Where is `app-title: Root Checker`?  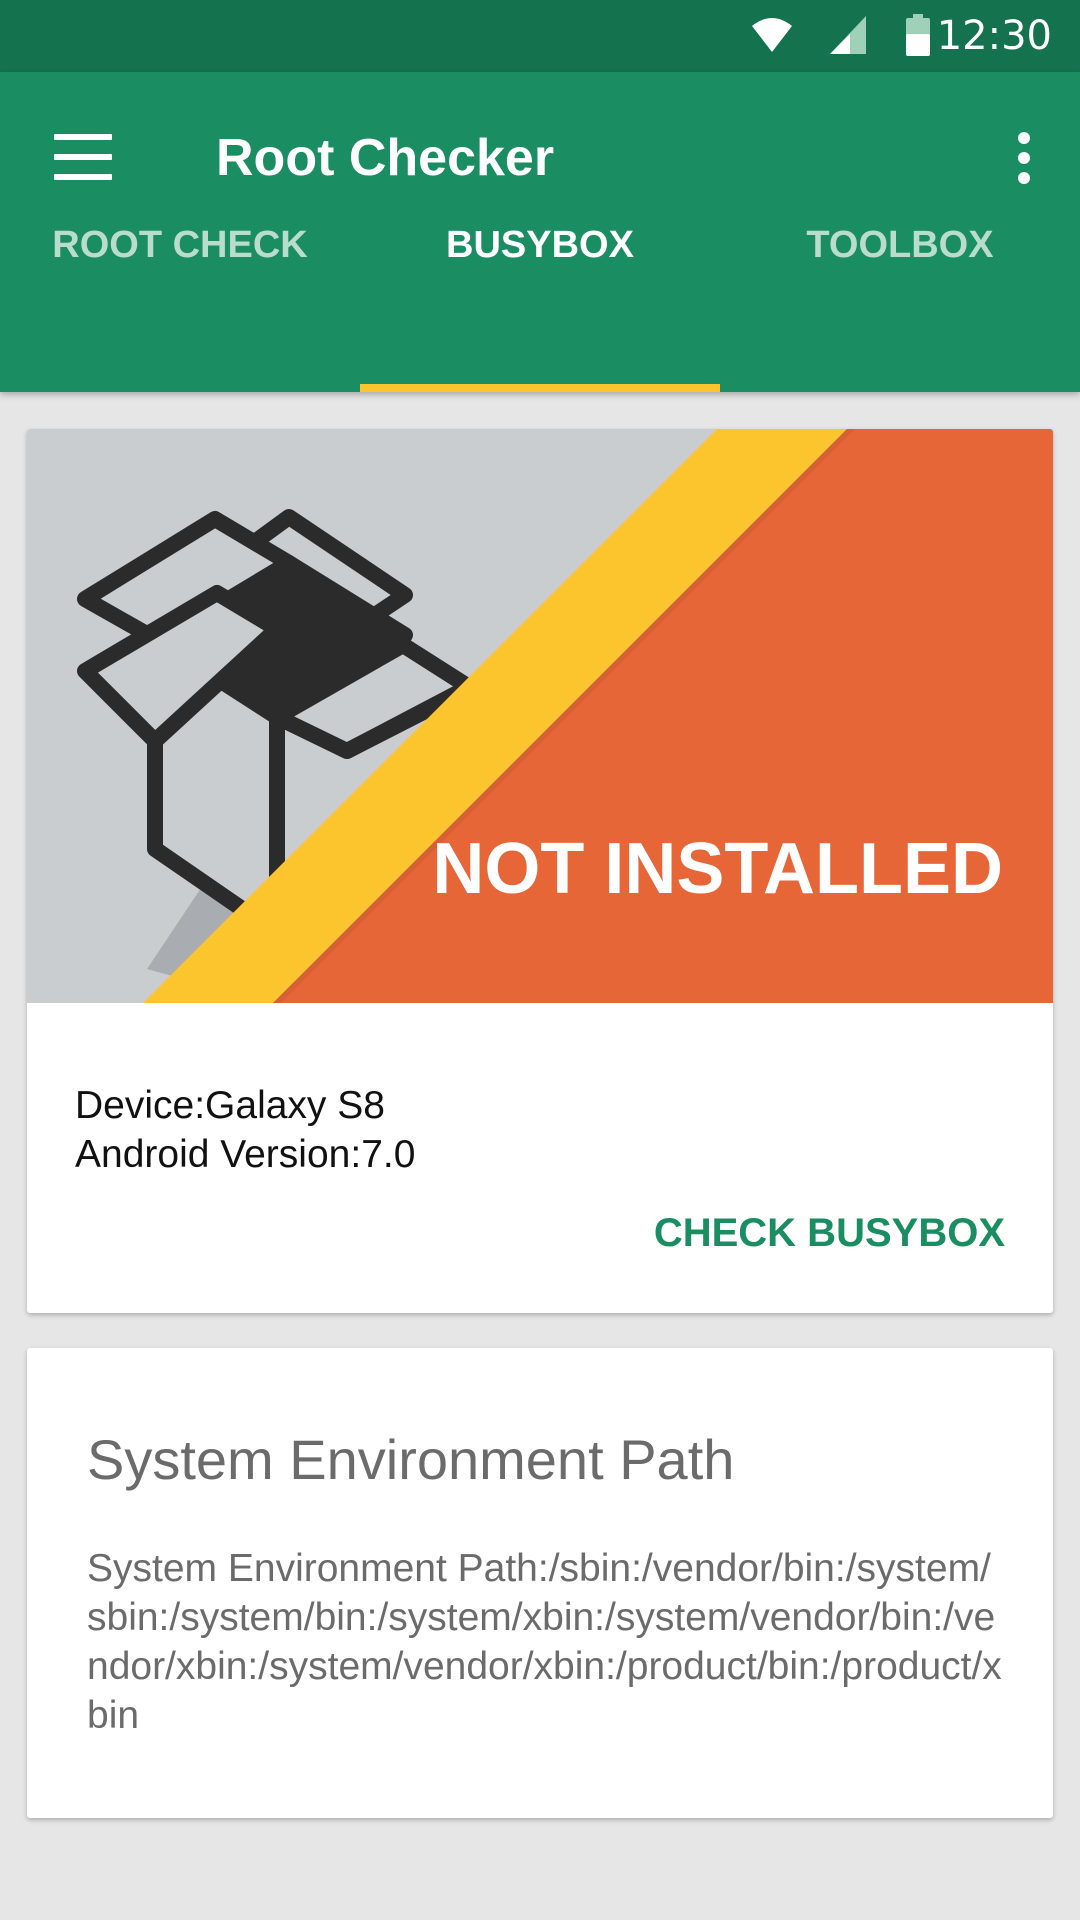
app-title: Root Checker is located at coordinates (385, 158).